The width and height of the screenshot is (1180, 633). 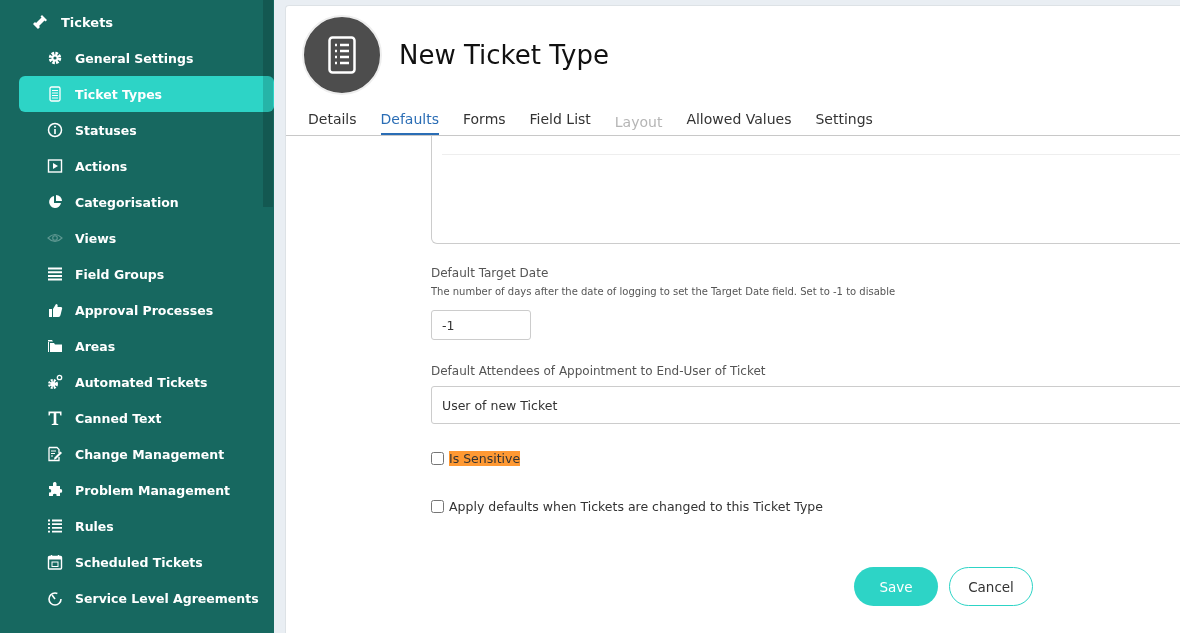 I want to click on sidebar-item: Statuses, so click(x=146, y=130).